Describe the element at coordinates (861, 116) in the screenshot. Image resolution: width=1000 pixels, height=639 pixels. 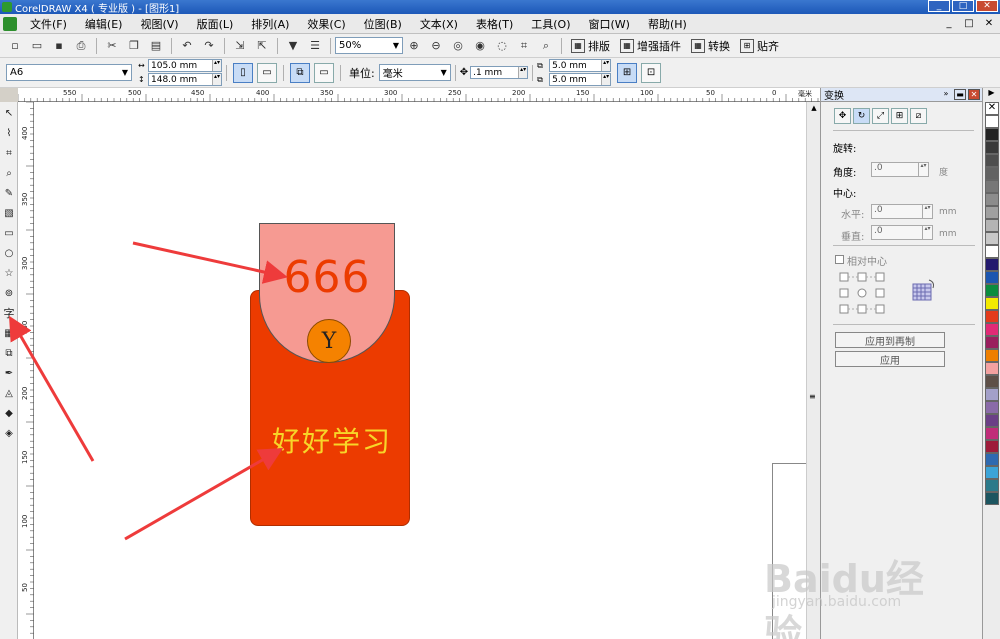
I see `rotate-tab-icon: ↻` at that location.